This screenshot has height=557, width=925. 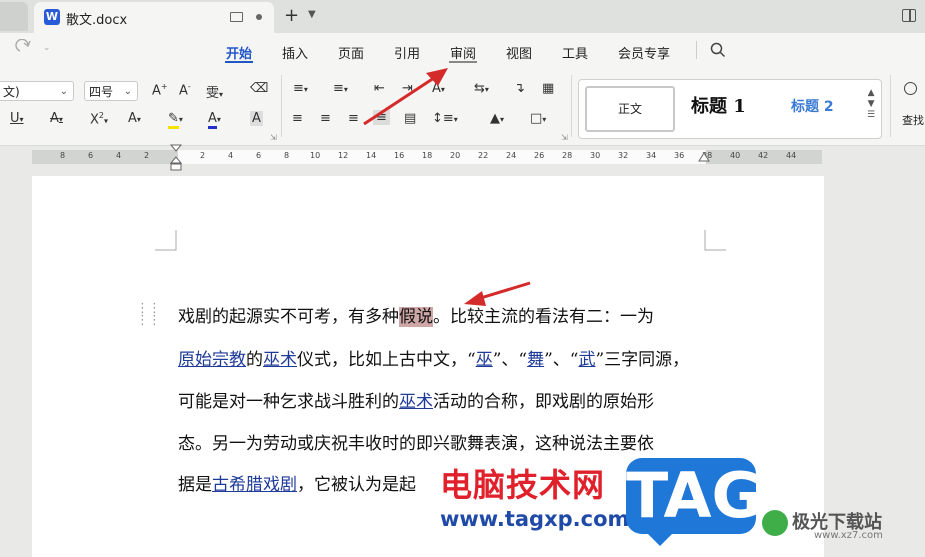 I want to click on watermark-jiguang: 极光下载站 www.xz7.com, so click(x=842, y=524).